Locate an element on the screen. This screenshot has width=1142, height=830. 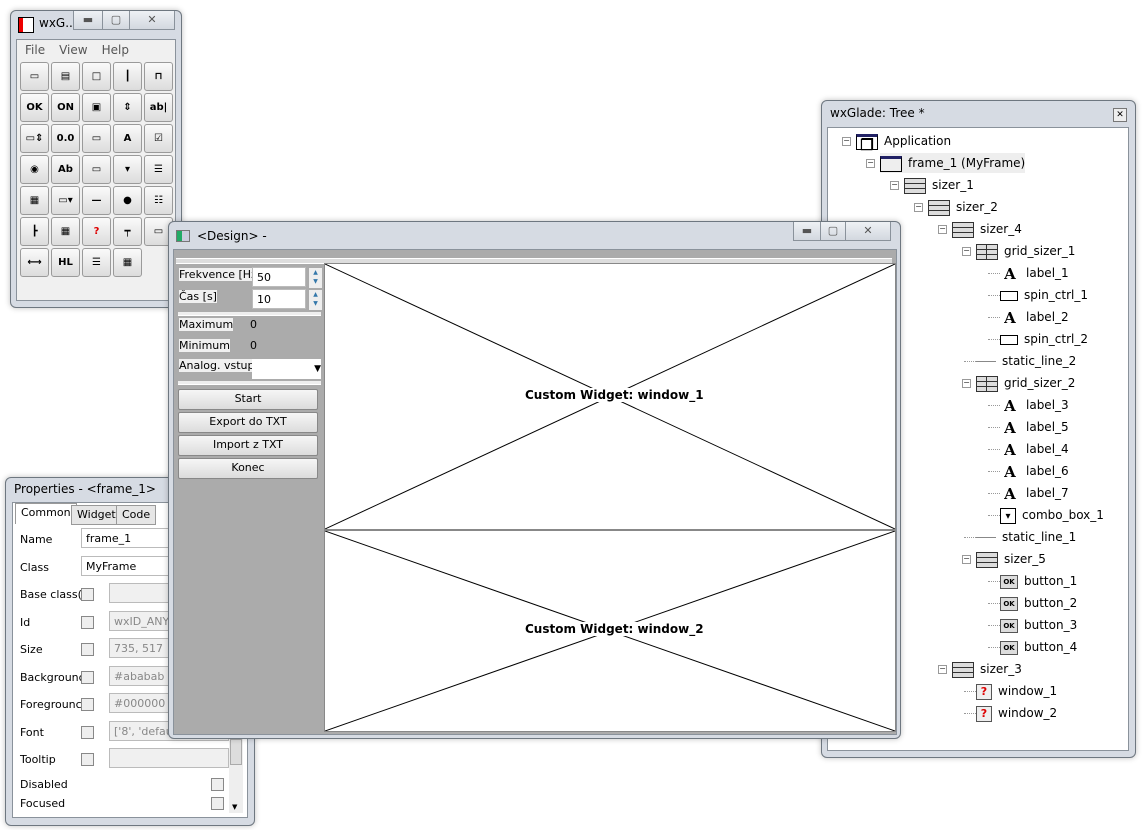
tool-panel-button: □ is located at coordinates (96, 76).